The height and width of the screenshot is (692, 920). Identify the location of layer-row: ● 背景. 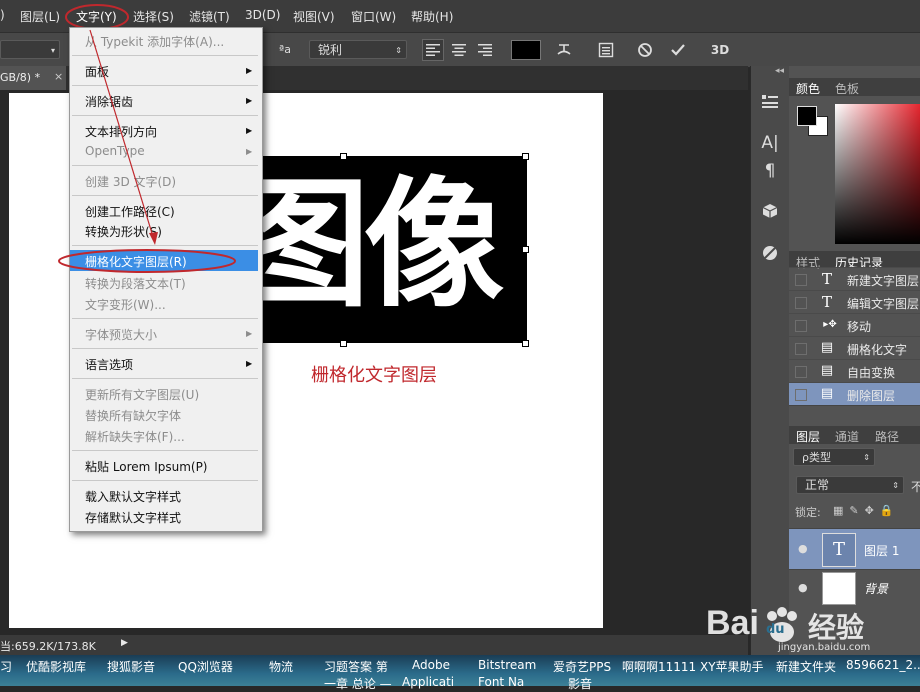
(854, 587).